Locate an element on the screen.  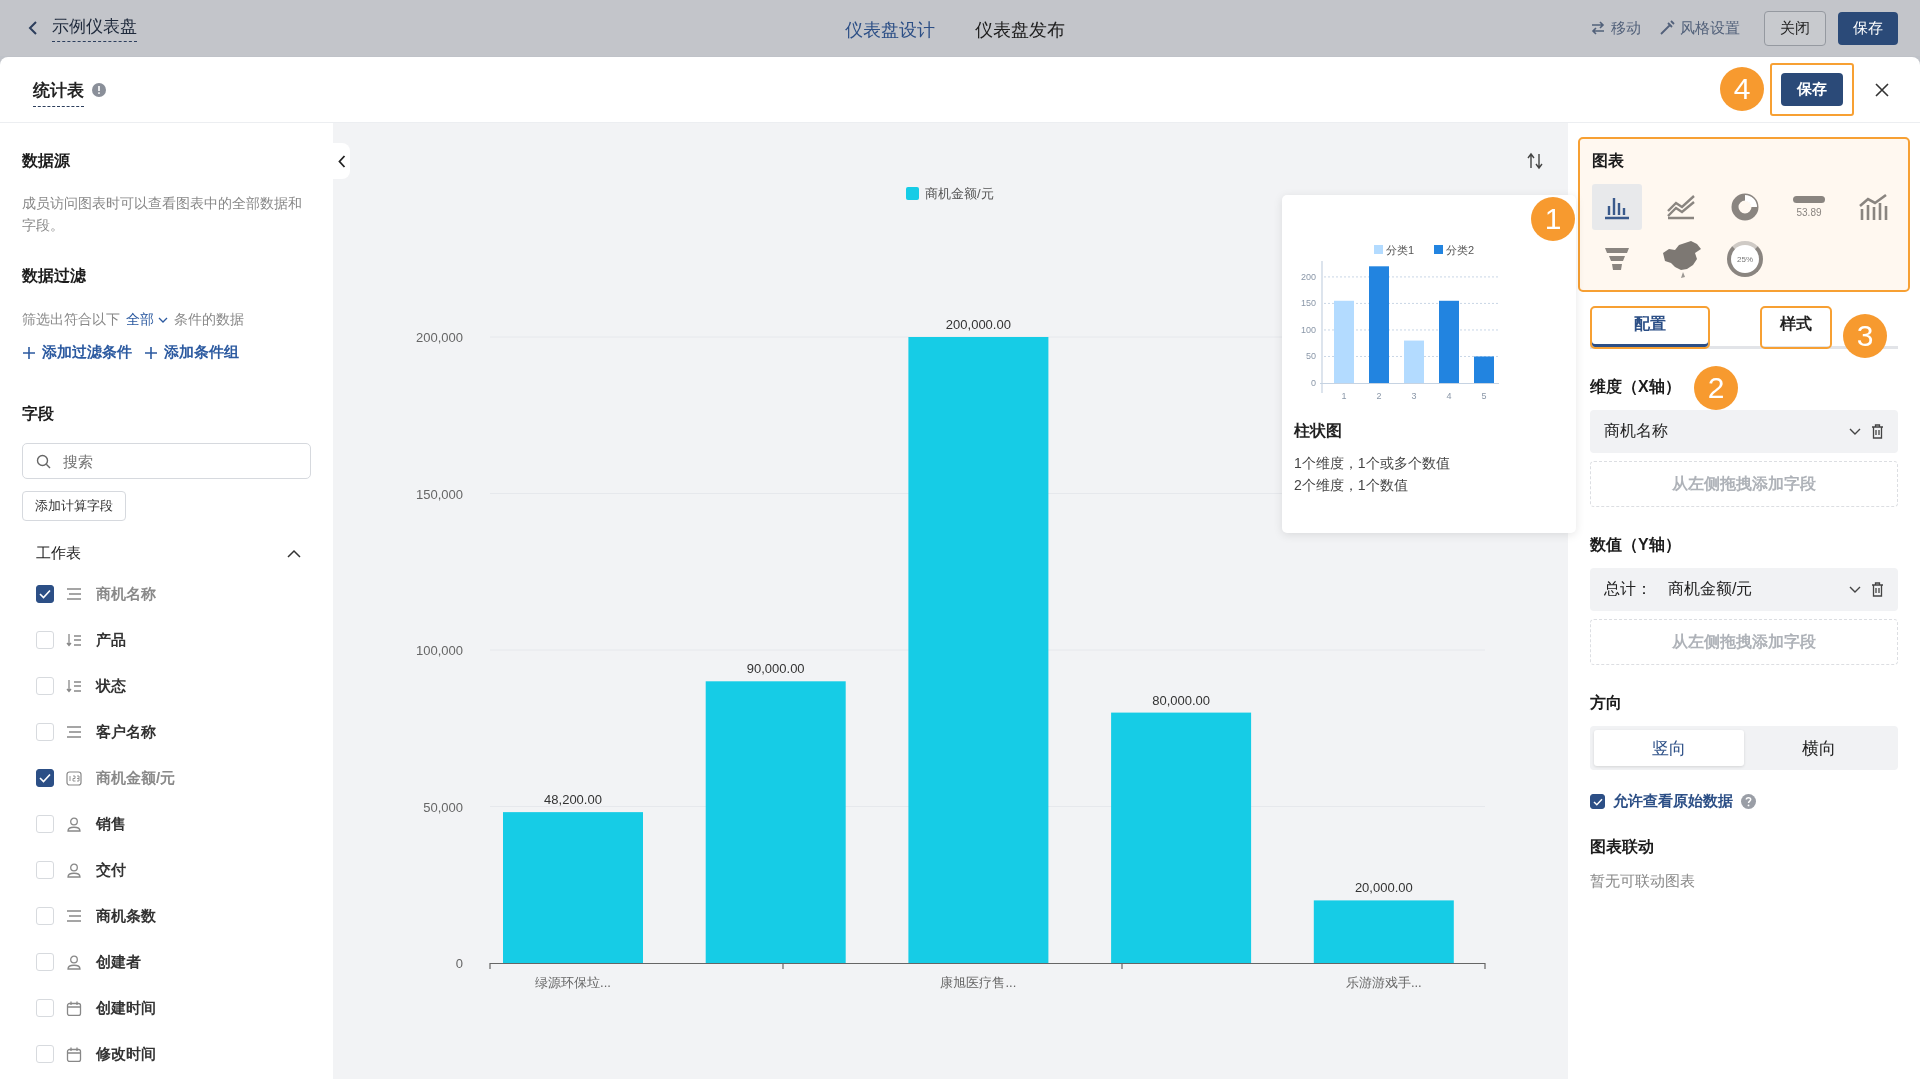
donut-chart-icon is located at coordinates (1745, 207).